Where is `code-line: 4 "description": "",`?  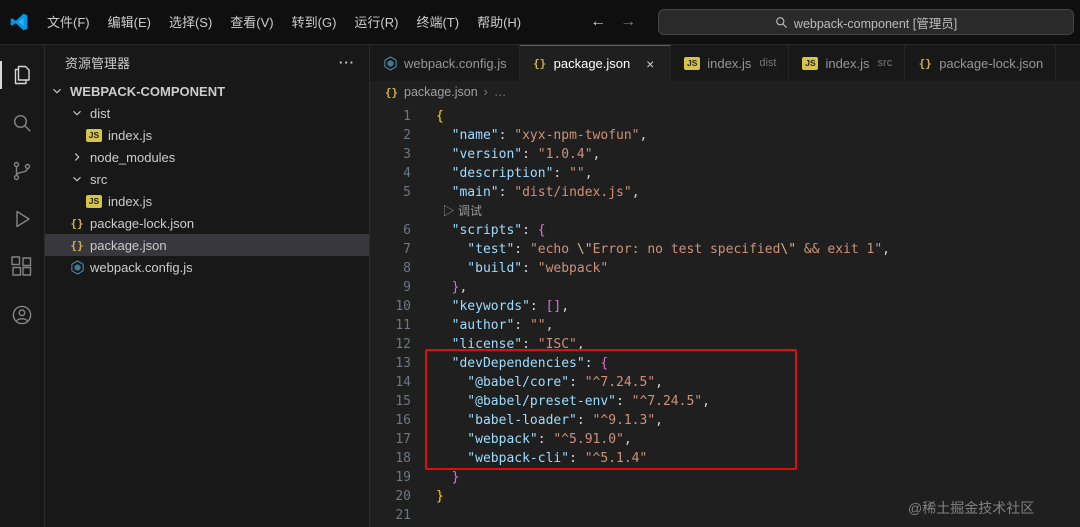 code-line: 4 "description": "", is located at coordinates (725, 173).